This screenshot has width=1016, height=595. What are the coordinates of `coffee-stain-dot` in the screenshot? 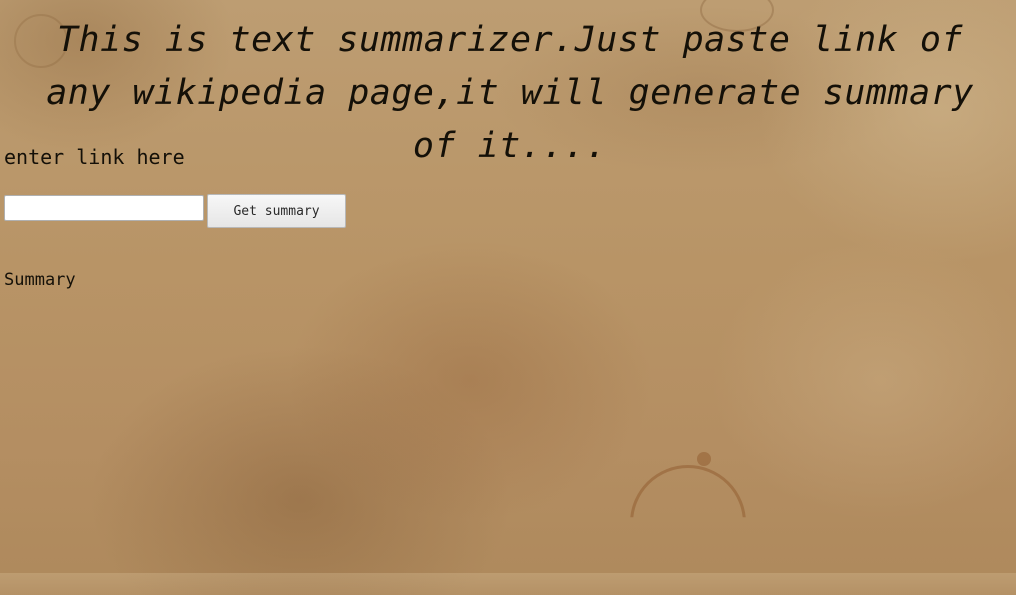 It's located at (704, 459).